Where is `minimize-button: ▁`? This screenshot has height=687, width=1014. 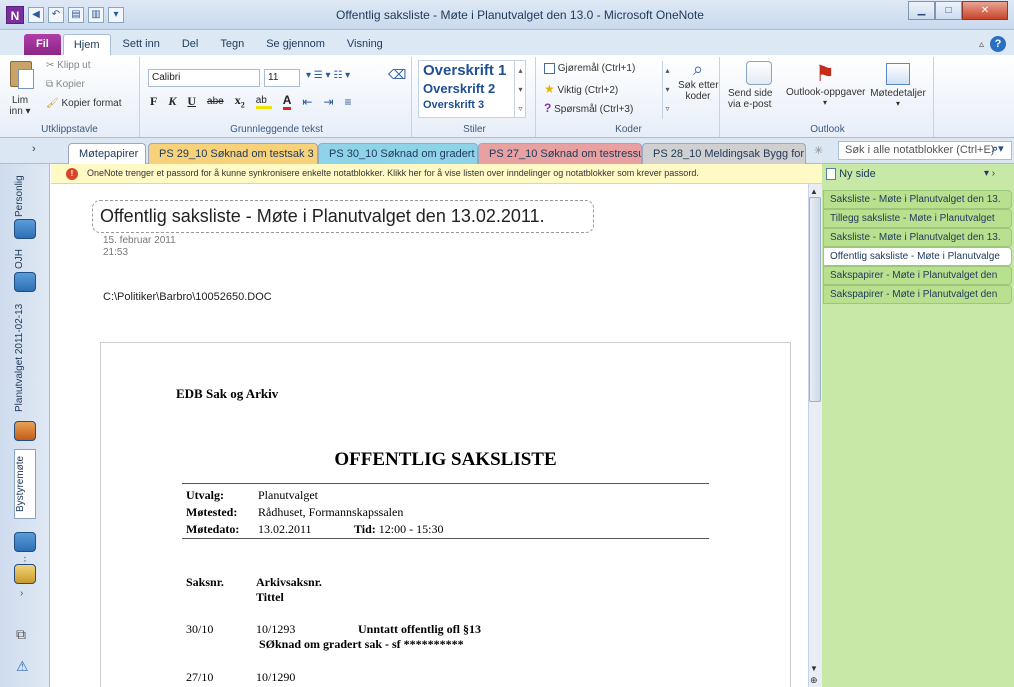
minimize-button: ▁ is located at coordinates (921, 10).